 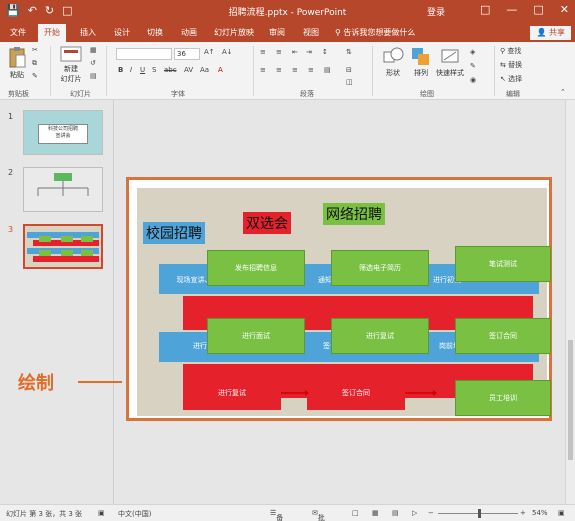 I want to click on font-color-icon: A, so click(x=220, y=70).